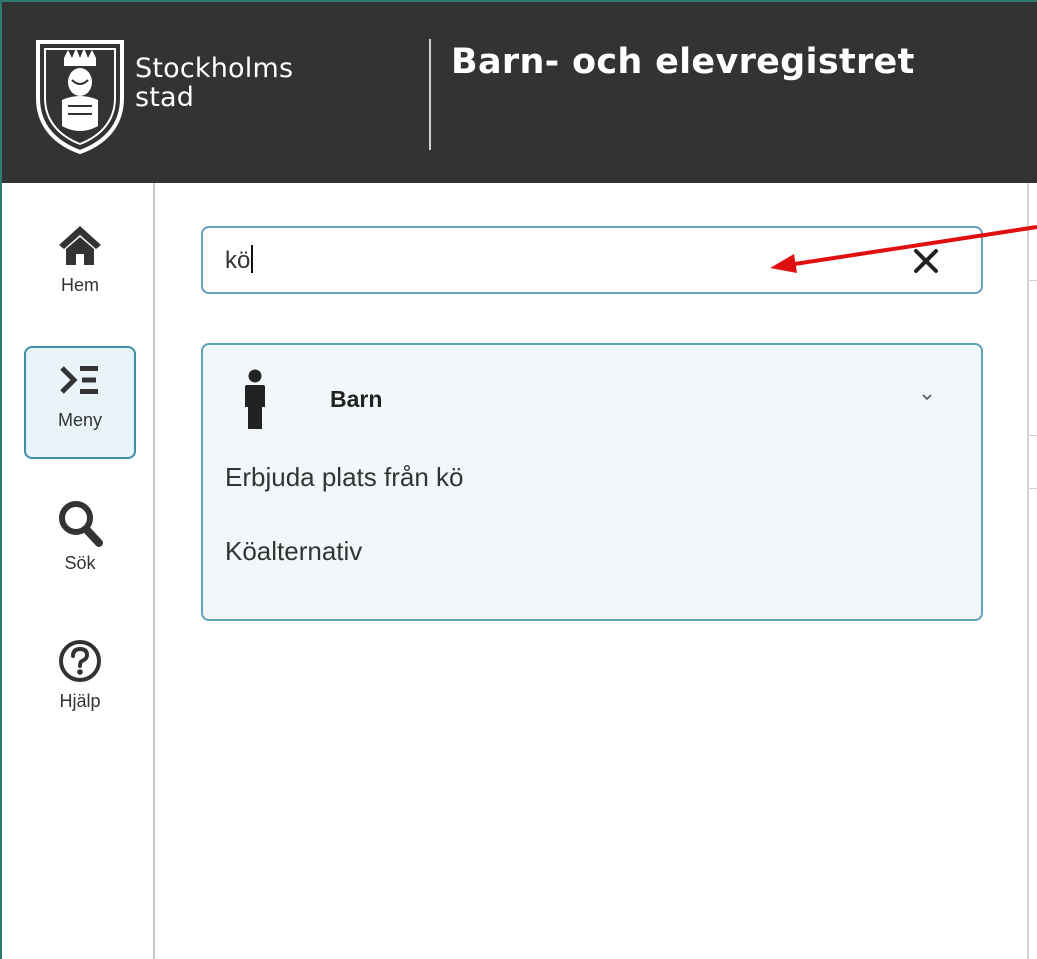 The image size is (1037, 959). I want to click on search-input-value: kö, so click(239, 260).